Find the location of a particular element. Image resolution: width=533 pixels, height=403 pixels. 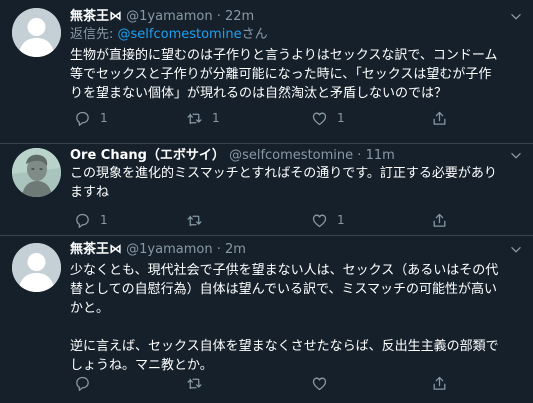

reply-button is located at coordinates (87, 383).